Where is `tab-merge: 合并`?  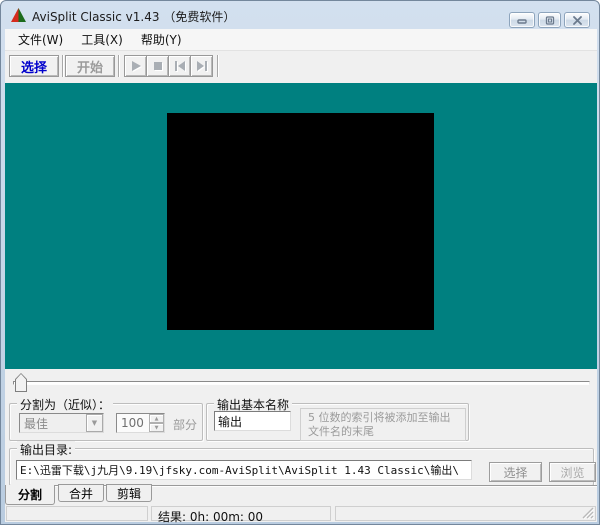
tab-merge: 合并 is located at coordinates (81, 493).